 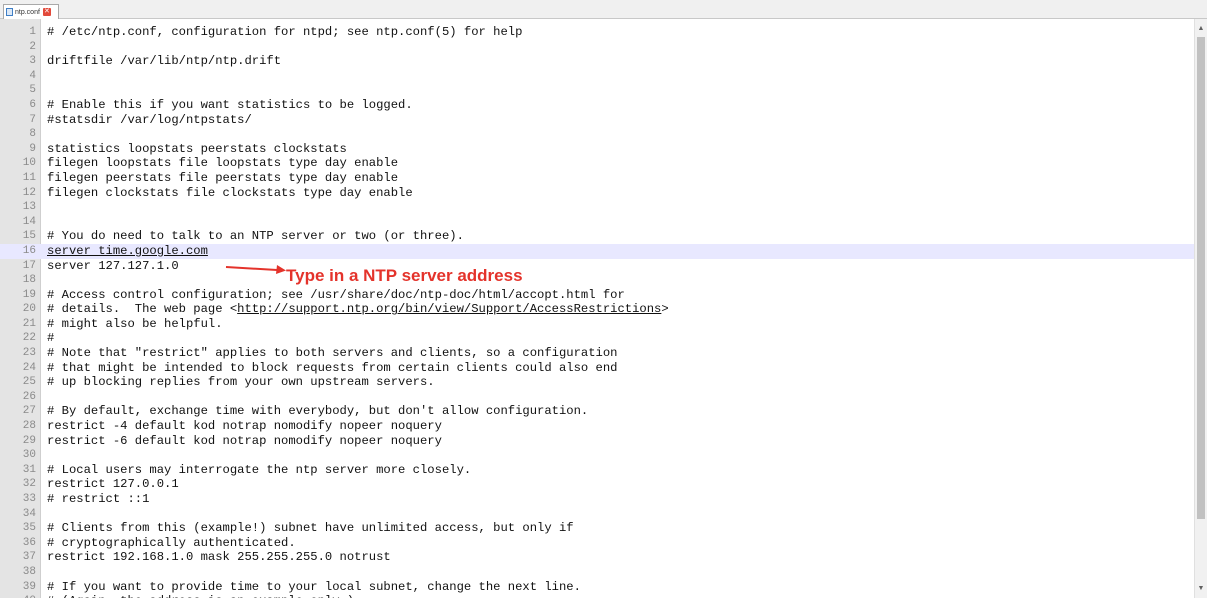 I want to click on line-number: 22, so click(x=29, y=338).